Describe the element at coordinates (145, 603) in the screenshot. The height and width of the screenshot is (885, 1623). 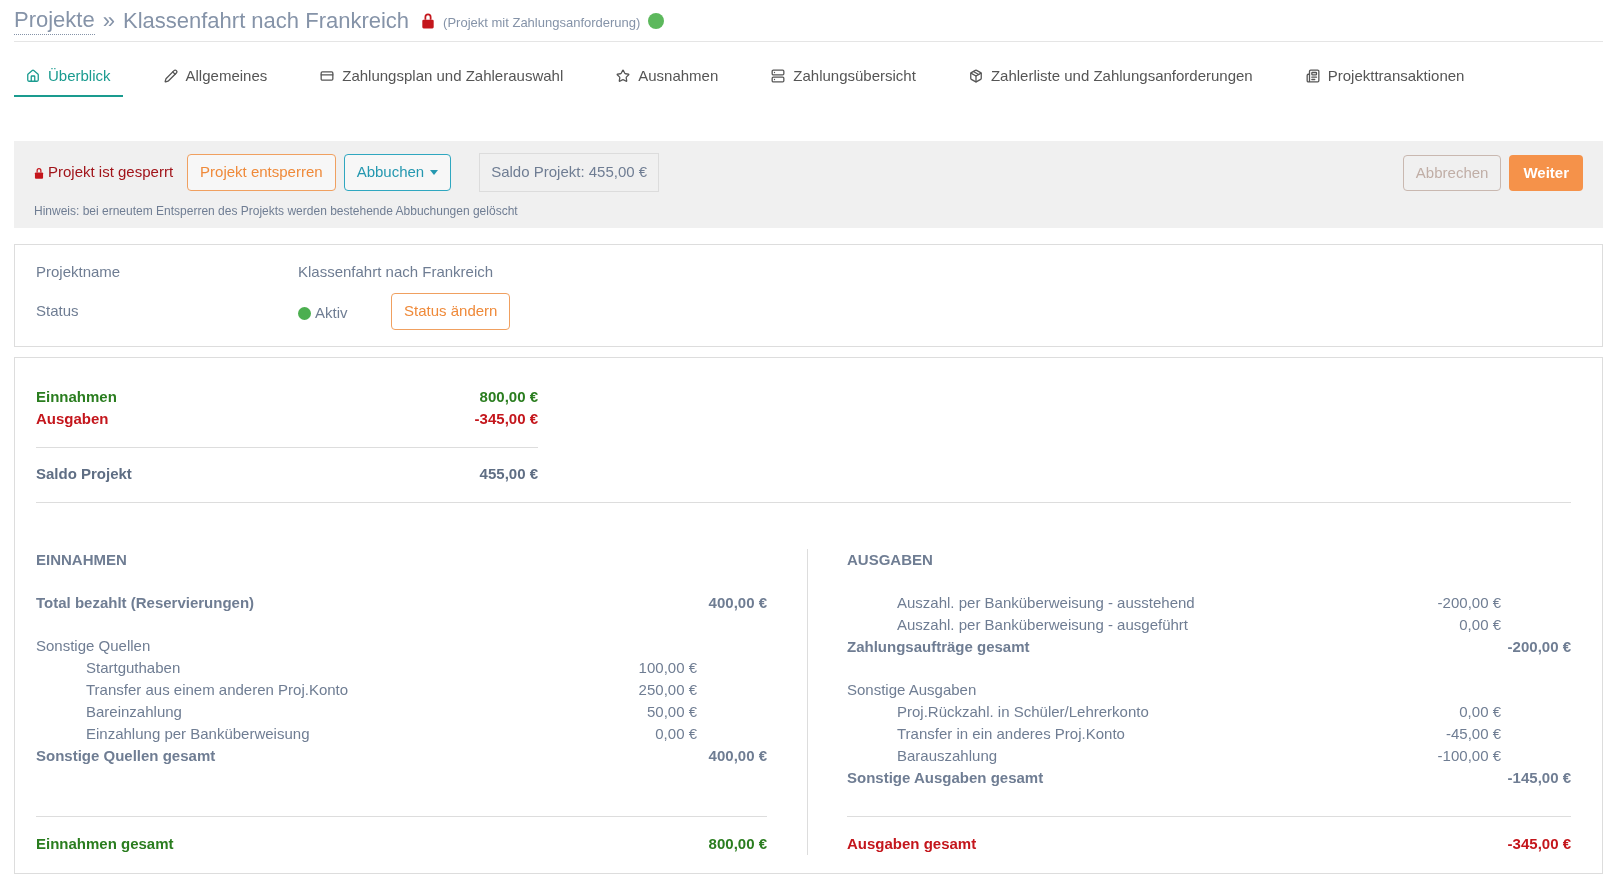
I see `total-label: Total bezahlt (Reservierungen)` at that location.